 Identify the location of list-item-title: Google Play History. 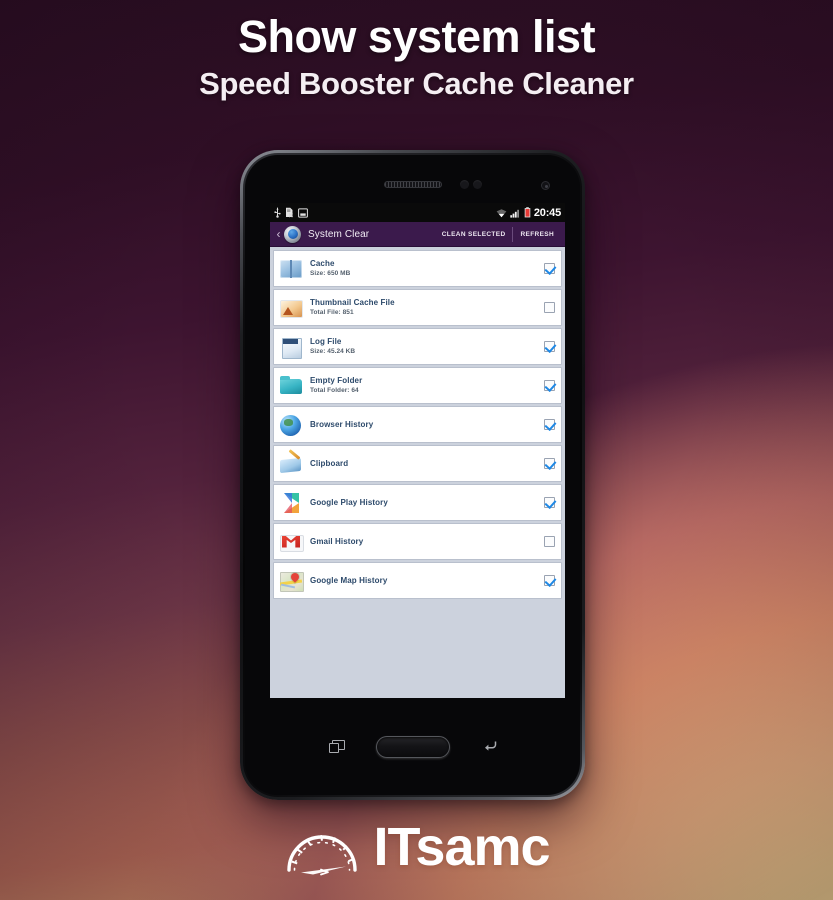
(349, 502).